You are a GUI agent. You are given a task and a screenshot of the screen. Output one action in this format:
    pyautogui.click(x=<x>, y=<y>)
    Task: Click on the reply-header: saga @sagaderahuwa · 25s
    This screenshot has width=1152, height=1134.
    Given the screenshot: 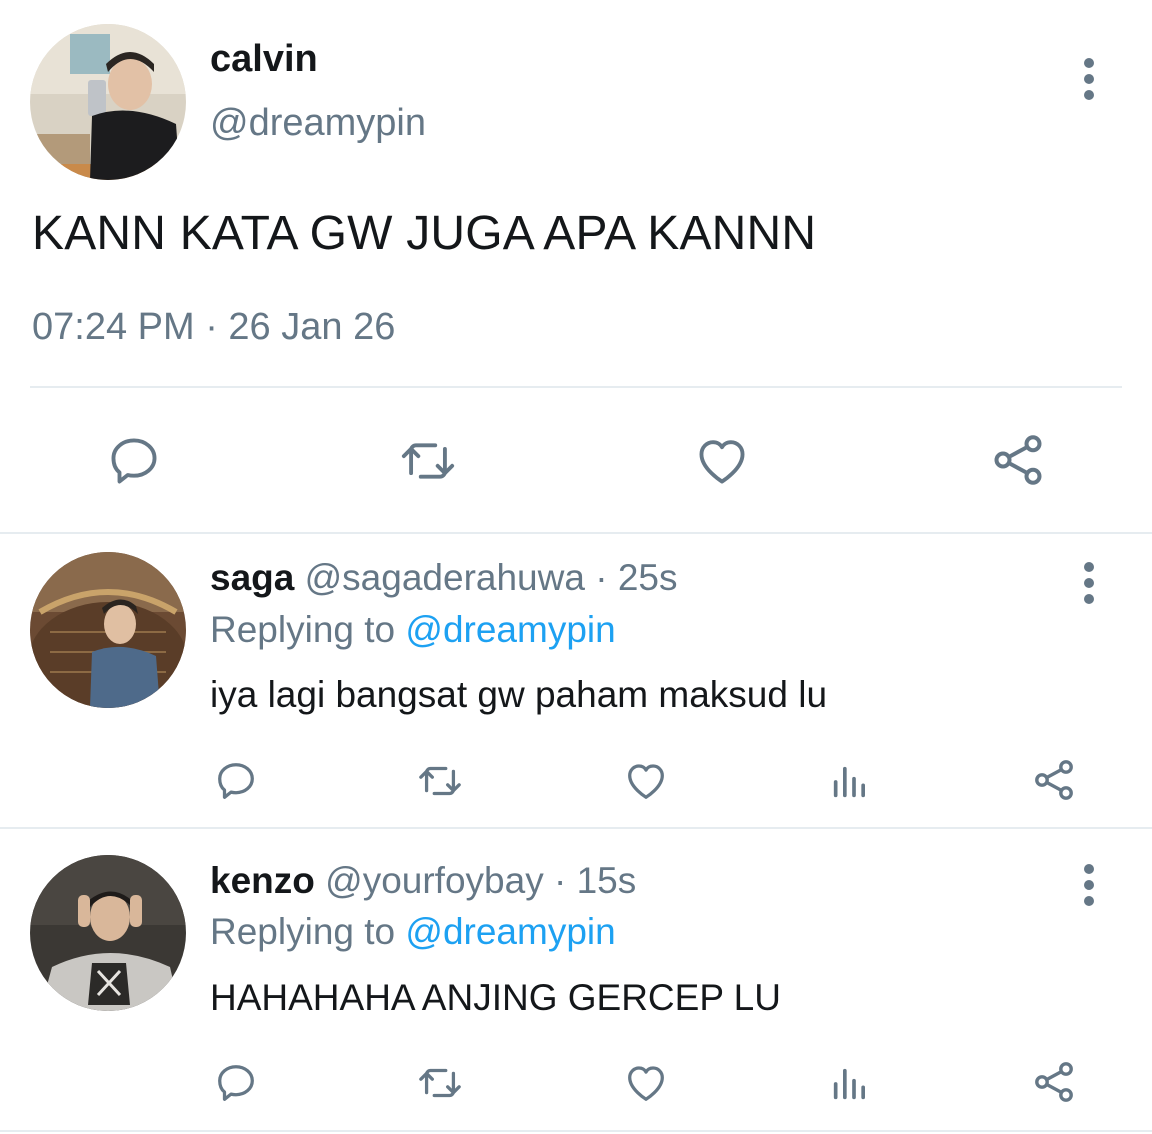 What is the action you would take?
    pyautogui.click(x=443, y=578)
    